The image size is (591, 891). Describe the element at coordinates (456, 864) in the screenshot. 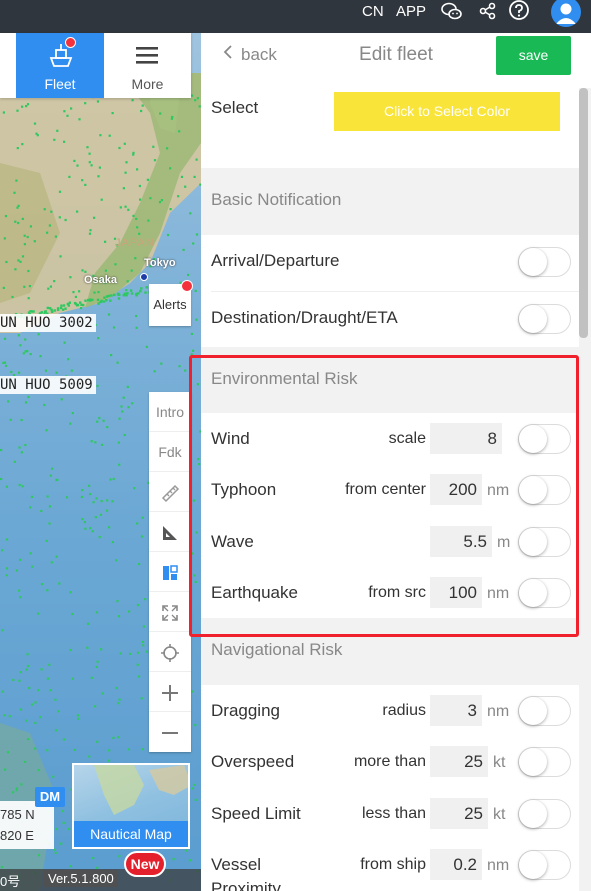

I see `vessel-proximity-value-input: 0.2` at that location.